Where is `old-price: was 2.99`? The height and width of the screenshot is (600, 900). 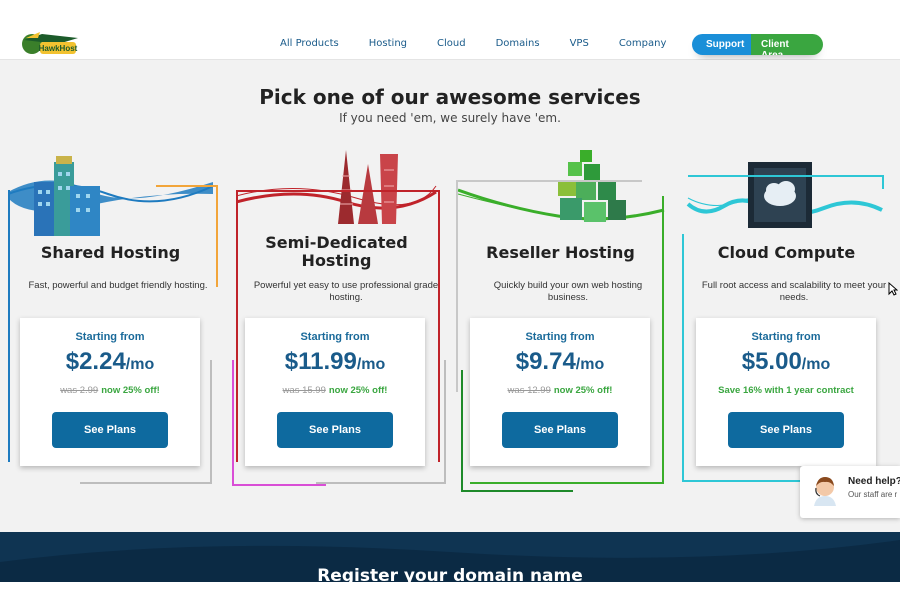
old-price: was 2.99 is located at coordinates (79, 390).